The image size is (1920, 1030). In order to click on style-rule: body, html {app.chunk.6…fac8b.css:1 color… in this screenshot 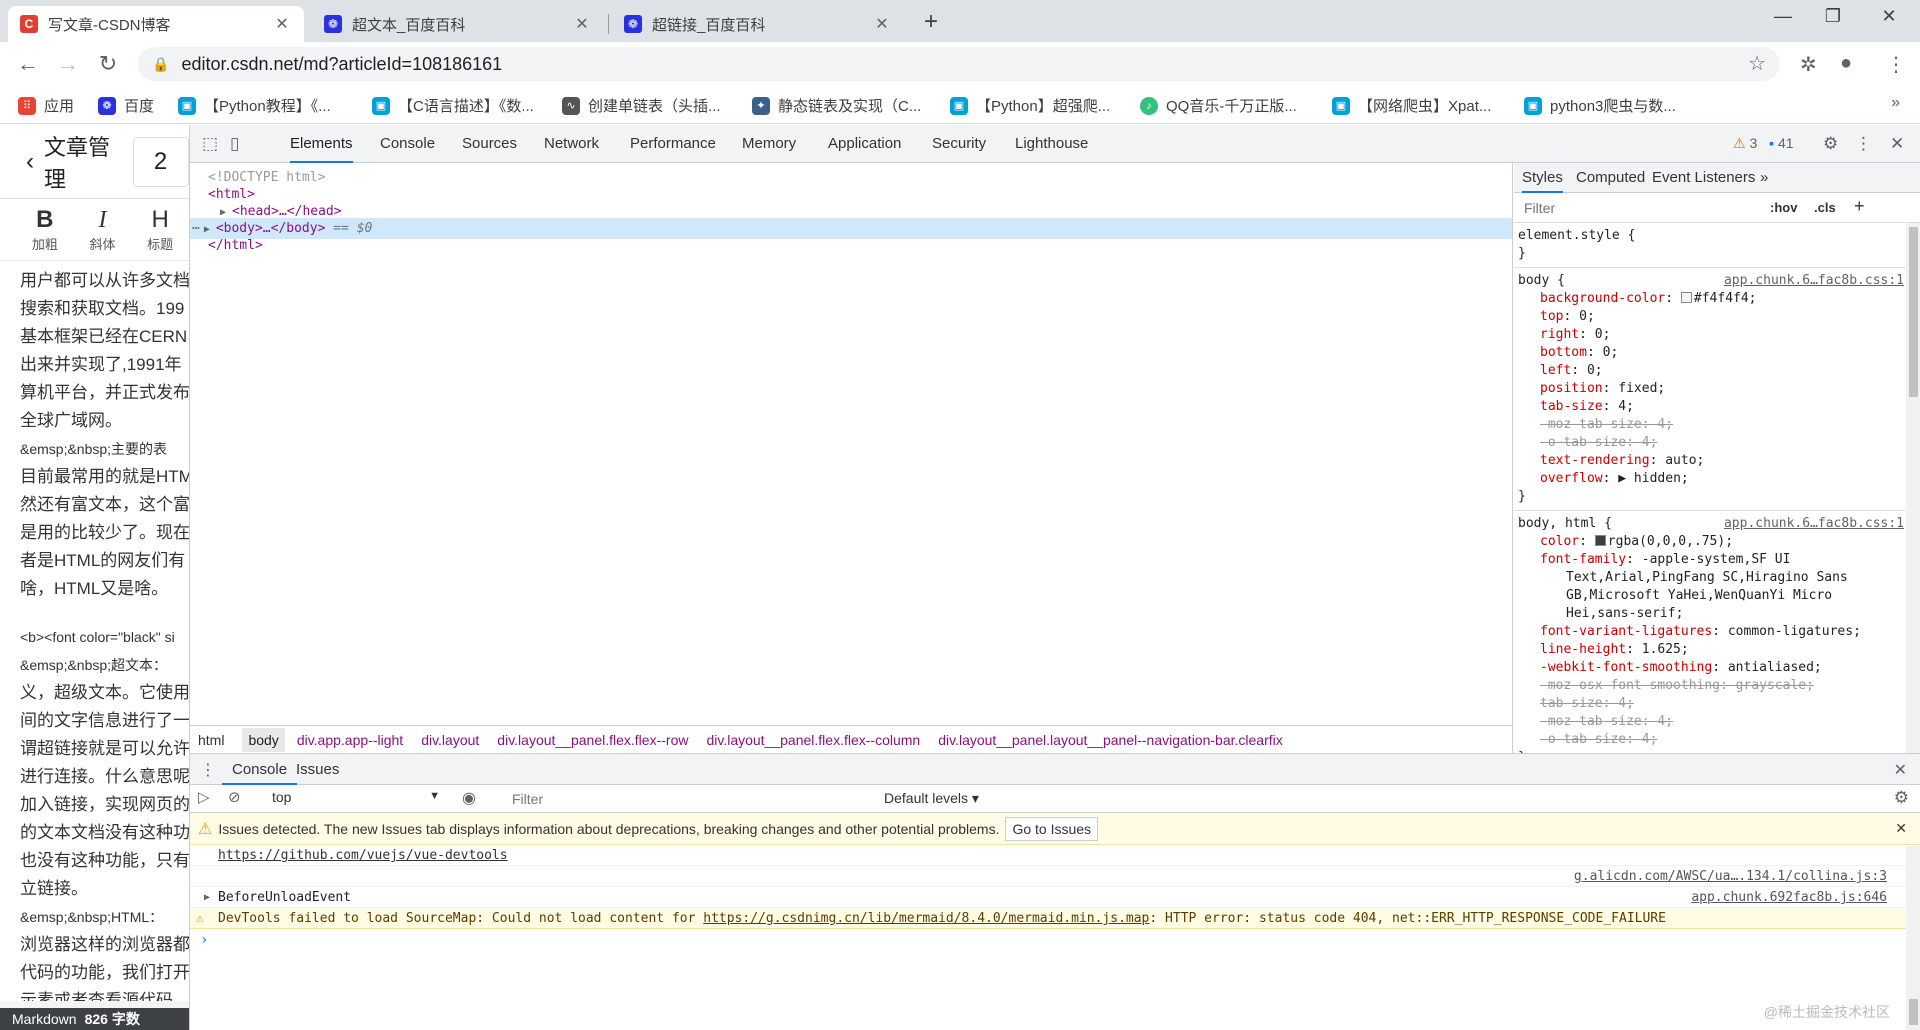, I will do `click(1710, 632)`.